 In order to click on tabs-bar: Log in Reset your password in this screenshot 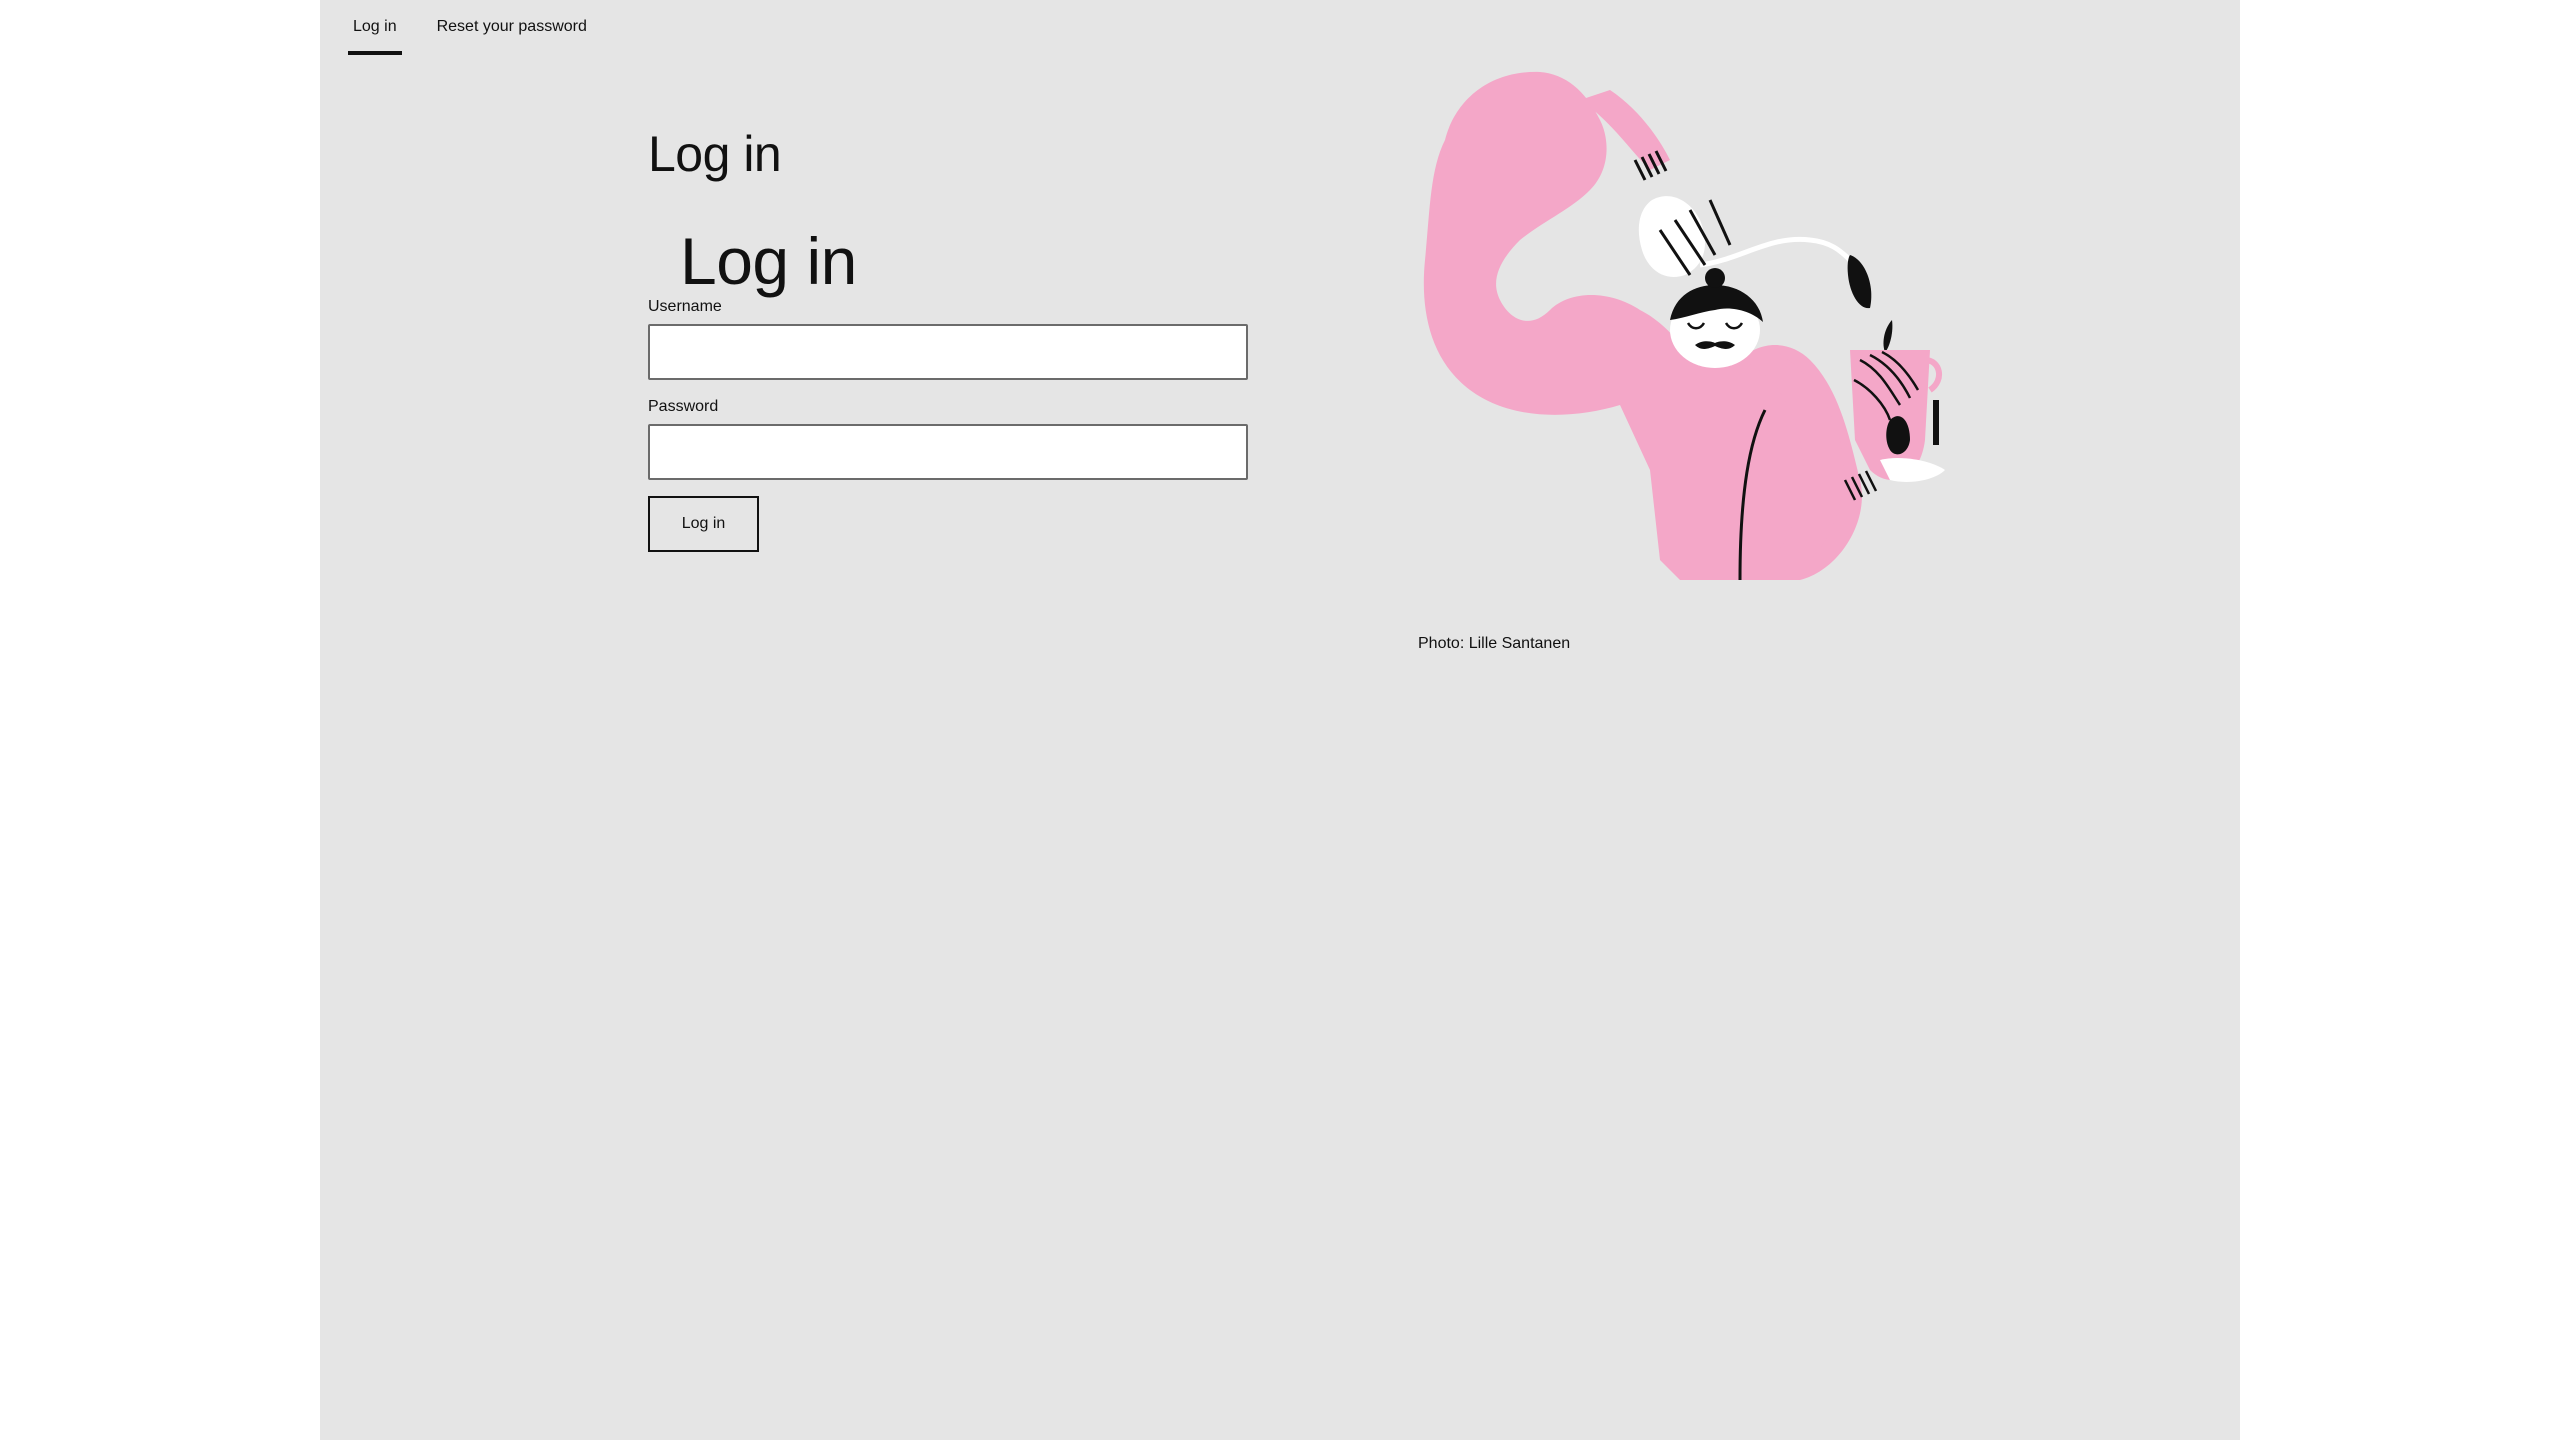, I will do `click(485, 28)`.